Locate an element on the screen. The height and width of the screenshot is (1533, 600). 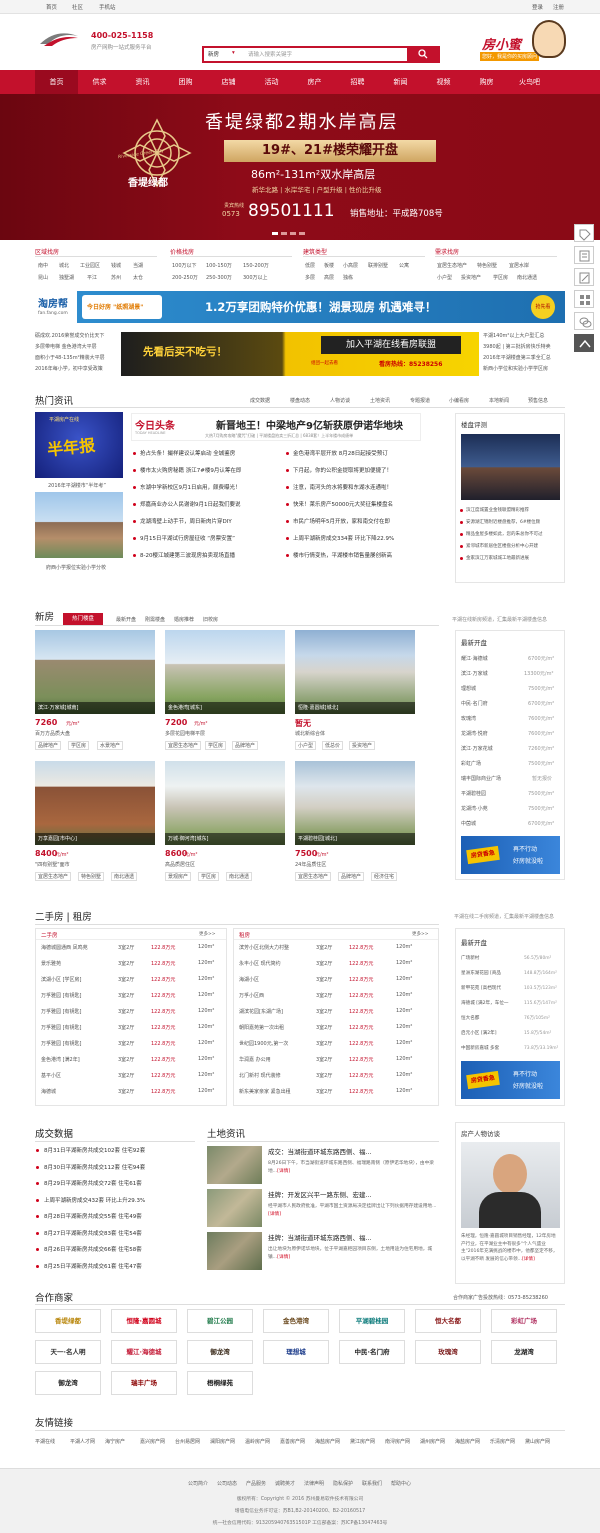
partner-logo: 彩虹广场 is located at coordinates (524, 1321).